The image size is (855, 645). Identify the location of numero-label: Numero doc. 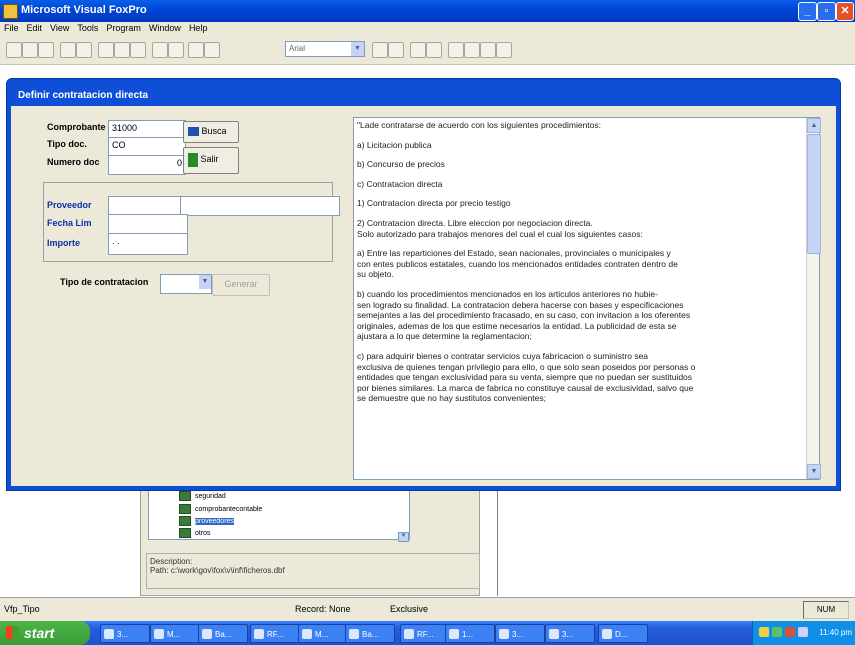
(73, 162).